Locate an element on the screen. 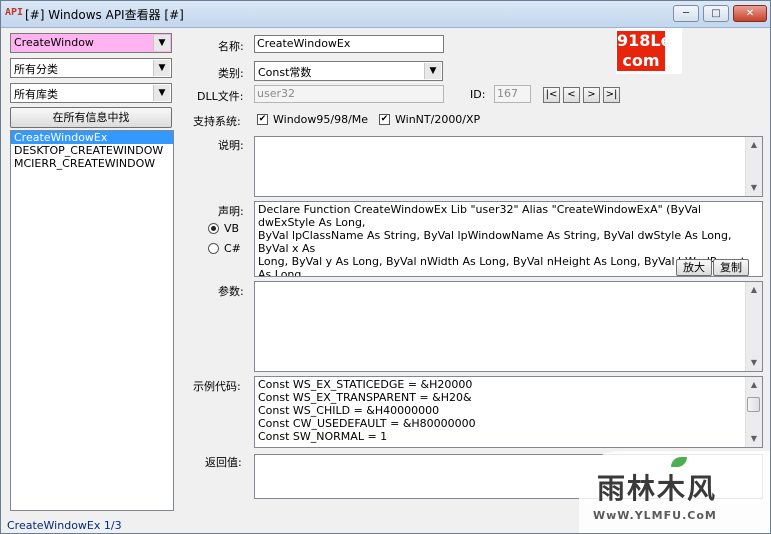  close-button: ✕ is located at coordinates (750, 13).